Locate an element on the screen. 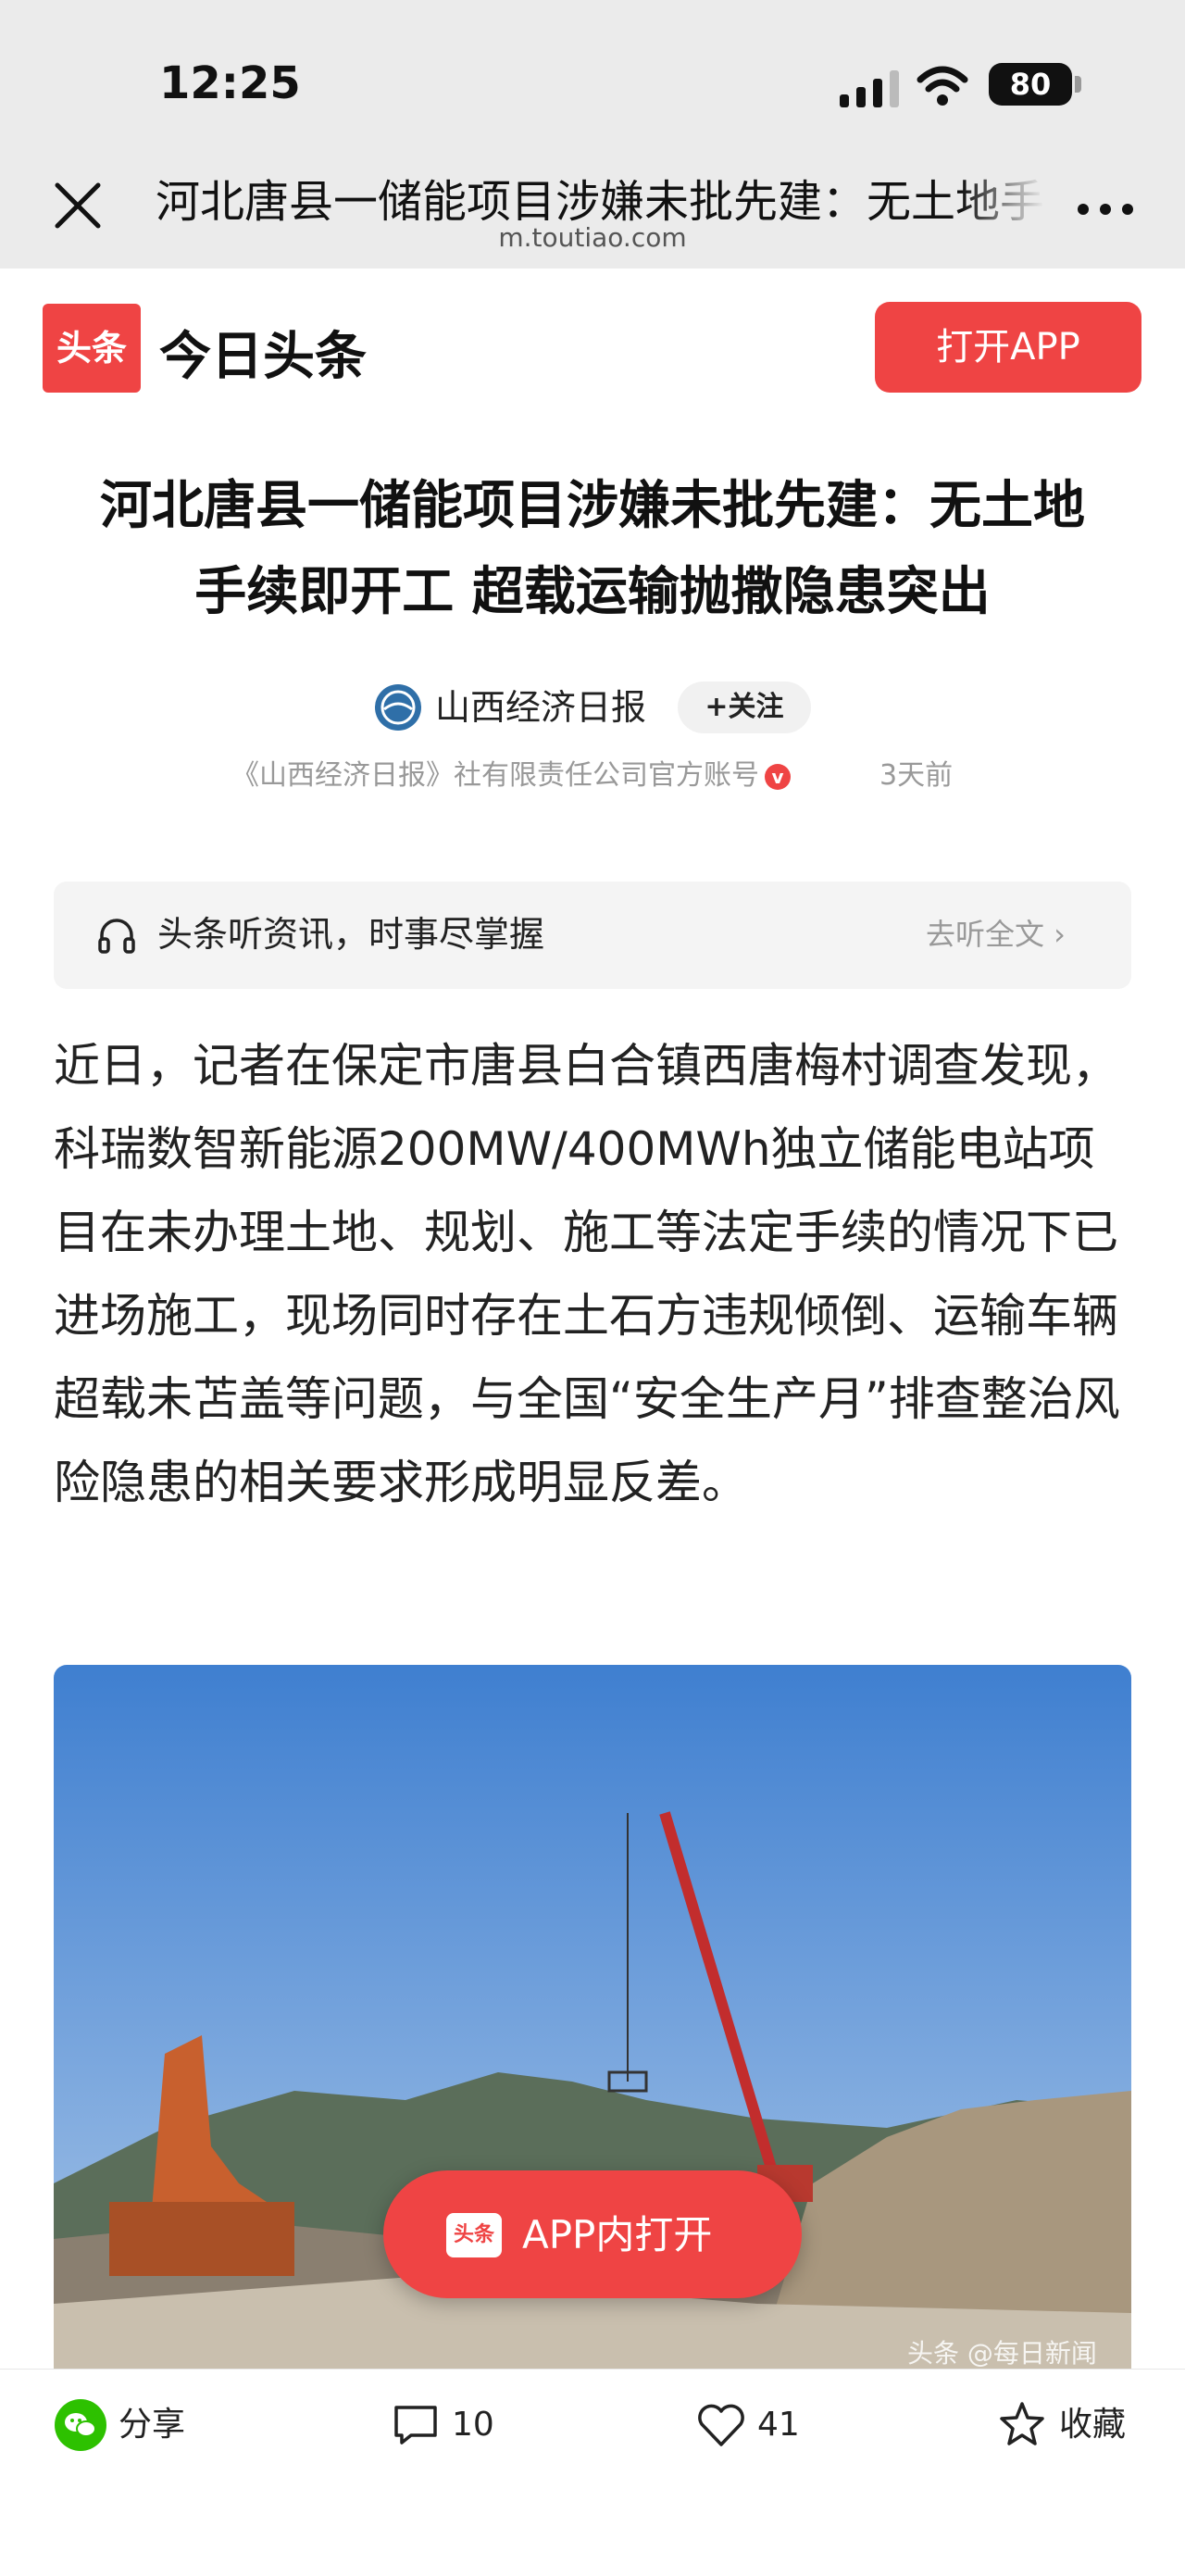  listen-full-link: 去听全文 › is located at coordinates (996, 935).